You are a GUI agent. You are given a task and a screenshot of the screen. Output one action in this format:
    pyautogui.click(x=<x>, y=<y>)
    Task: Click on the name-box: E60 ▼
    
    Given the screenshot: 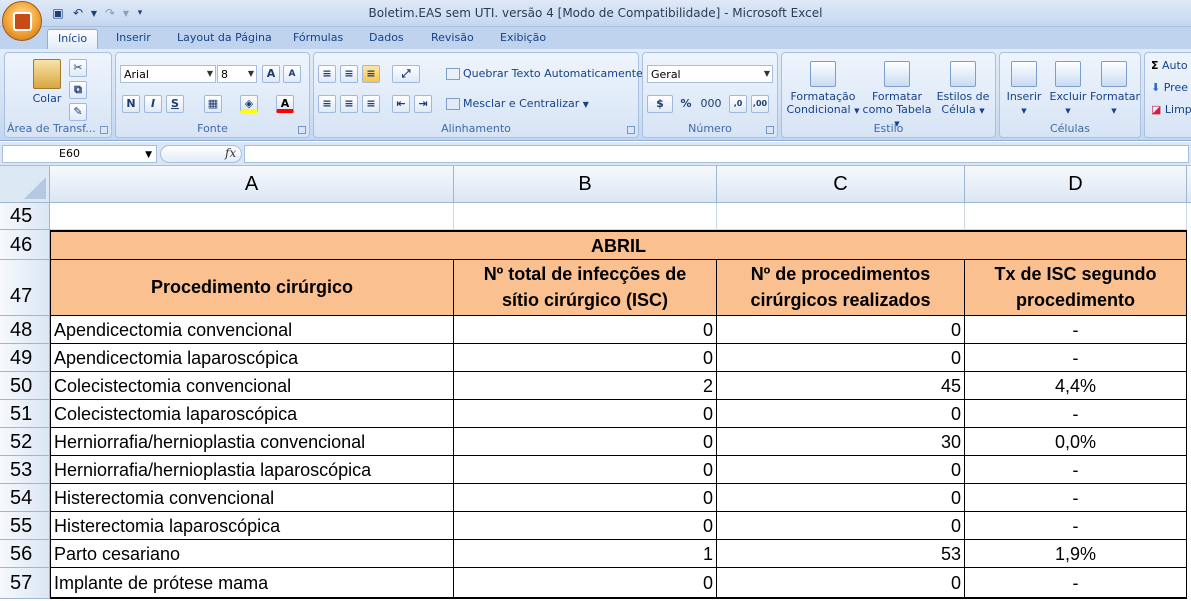 What is the action you would take?
    pyautogui.click(x=79, y=154)
    